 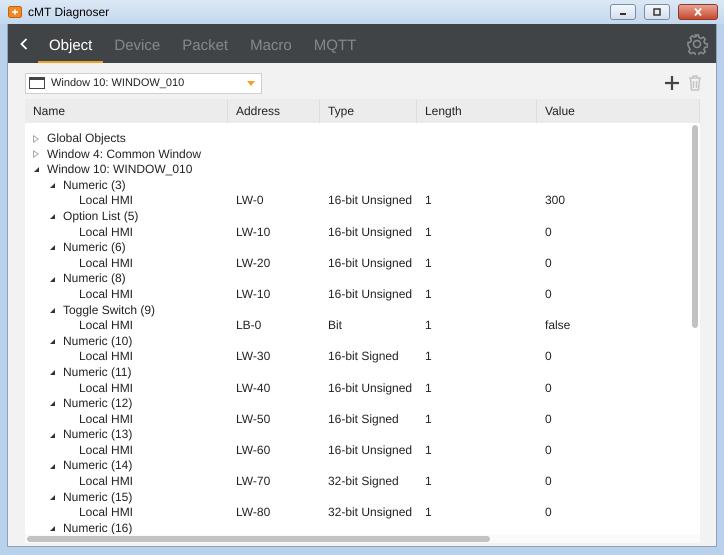 What do you see at coordinates (250, 200) in the screenshot?
I see `table-cell: LW-0` at bounding box center [250, 200].